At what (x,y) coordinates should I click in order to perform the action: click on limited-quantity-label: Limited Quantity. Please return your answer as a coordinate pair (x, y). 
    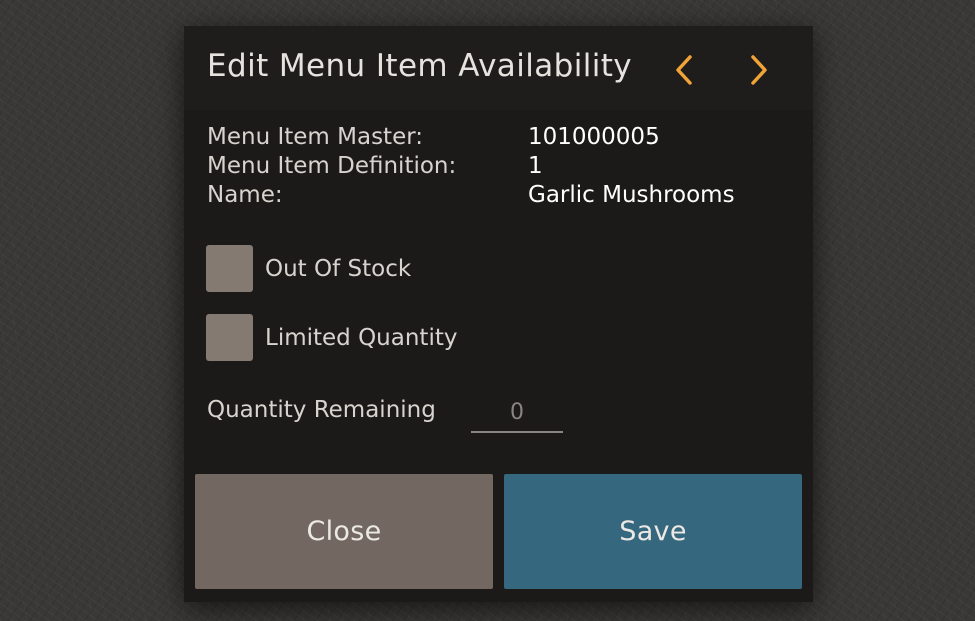
    Looking at the image, I should click on (361, 337).